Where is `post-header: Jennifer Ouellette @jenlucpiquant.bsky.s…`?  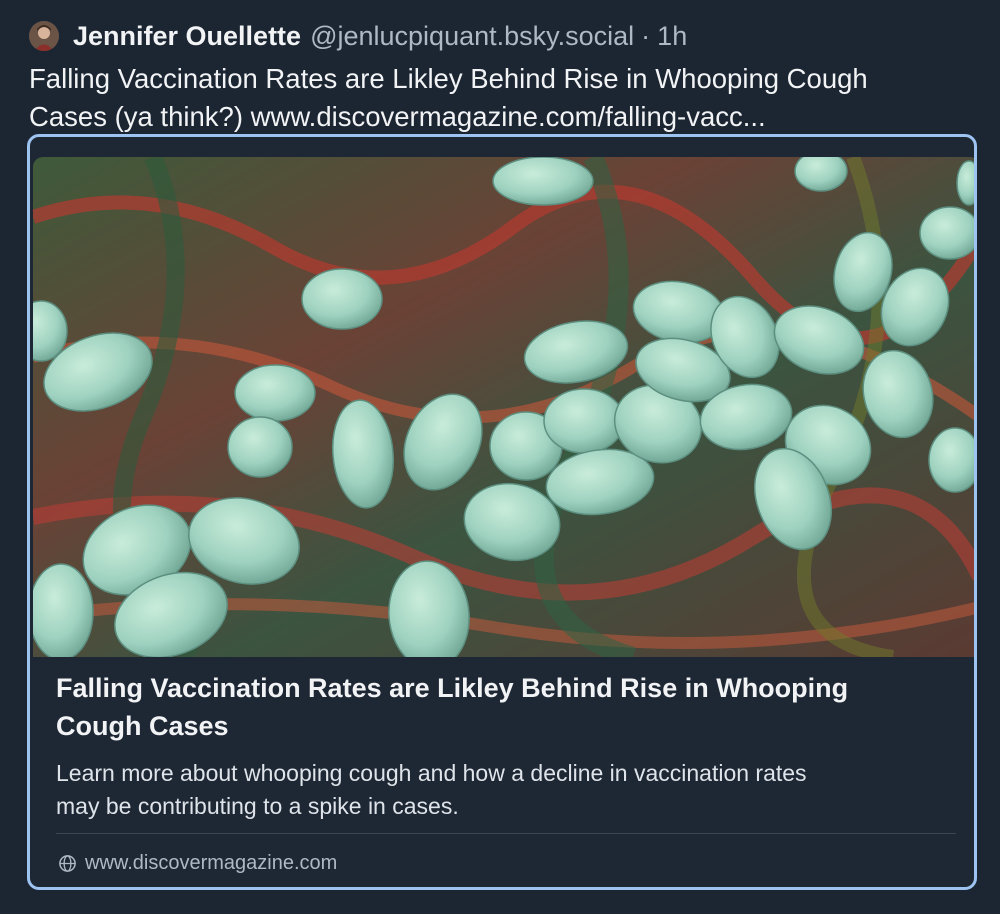 post-header: Jennifer Ouellette @jenlucpiquant.bsky.s… is located at coordinates (358, 36).